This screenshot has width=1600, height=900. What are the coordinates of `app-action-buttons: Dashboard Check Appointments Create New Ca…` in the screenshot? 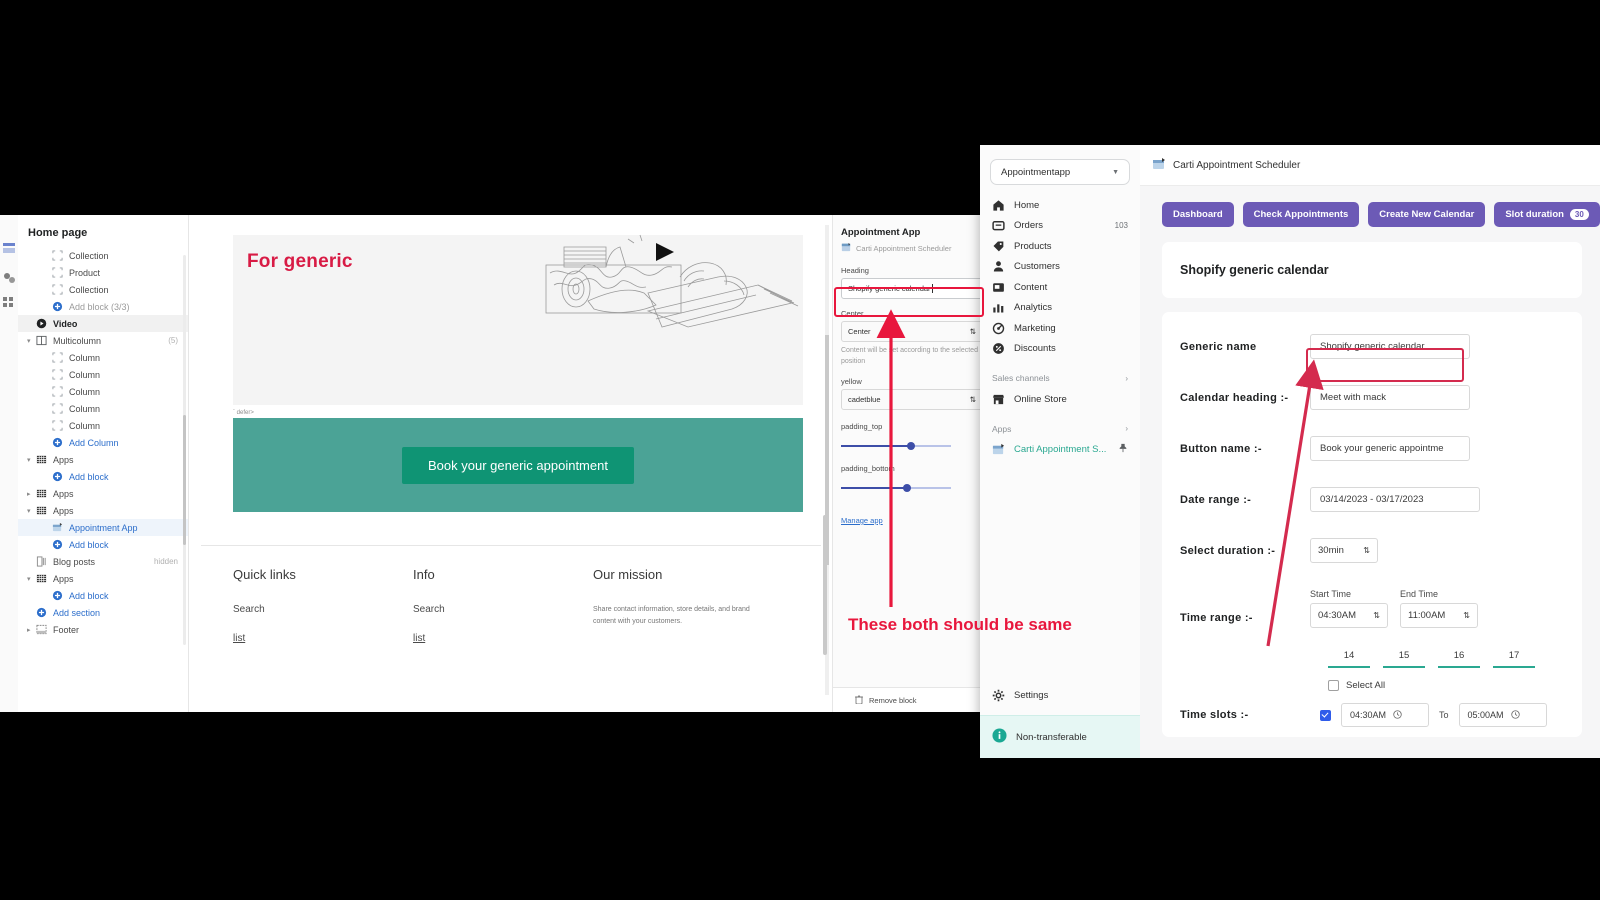 It's located at (1370, 206).